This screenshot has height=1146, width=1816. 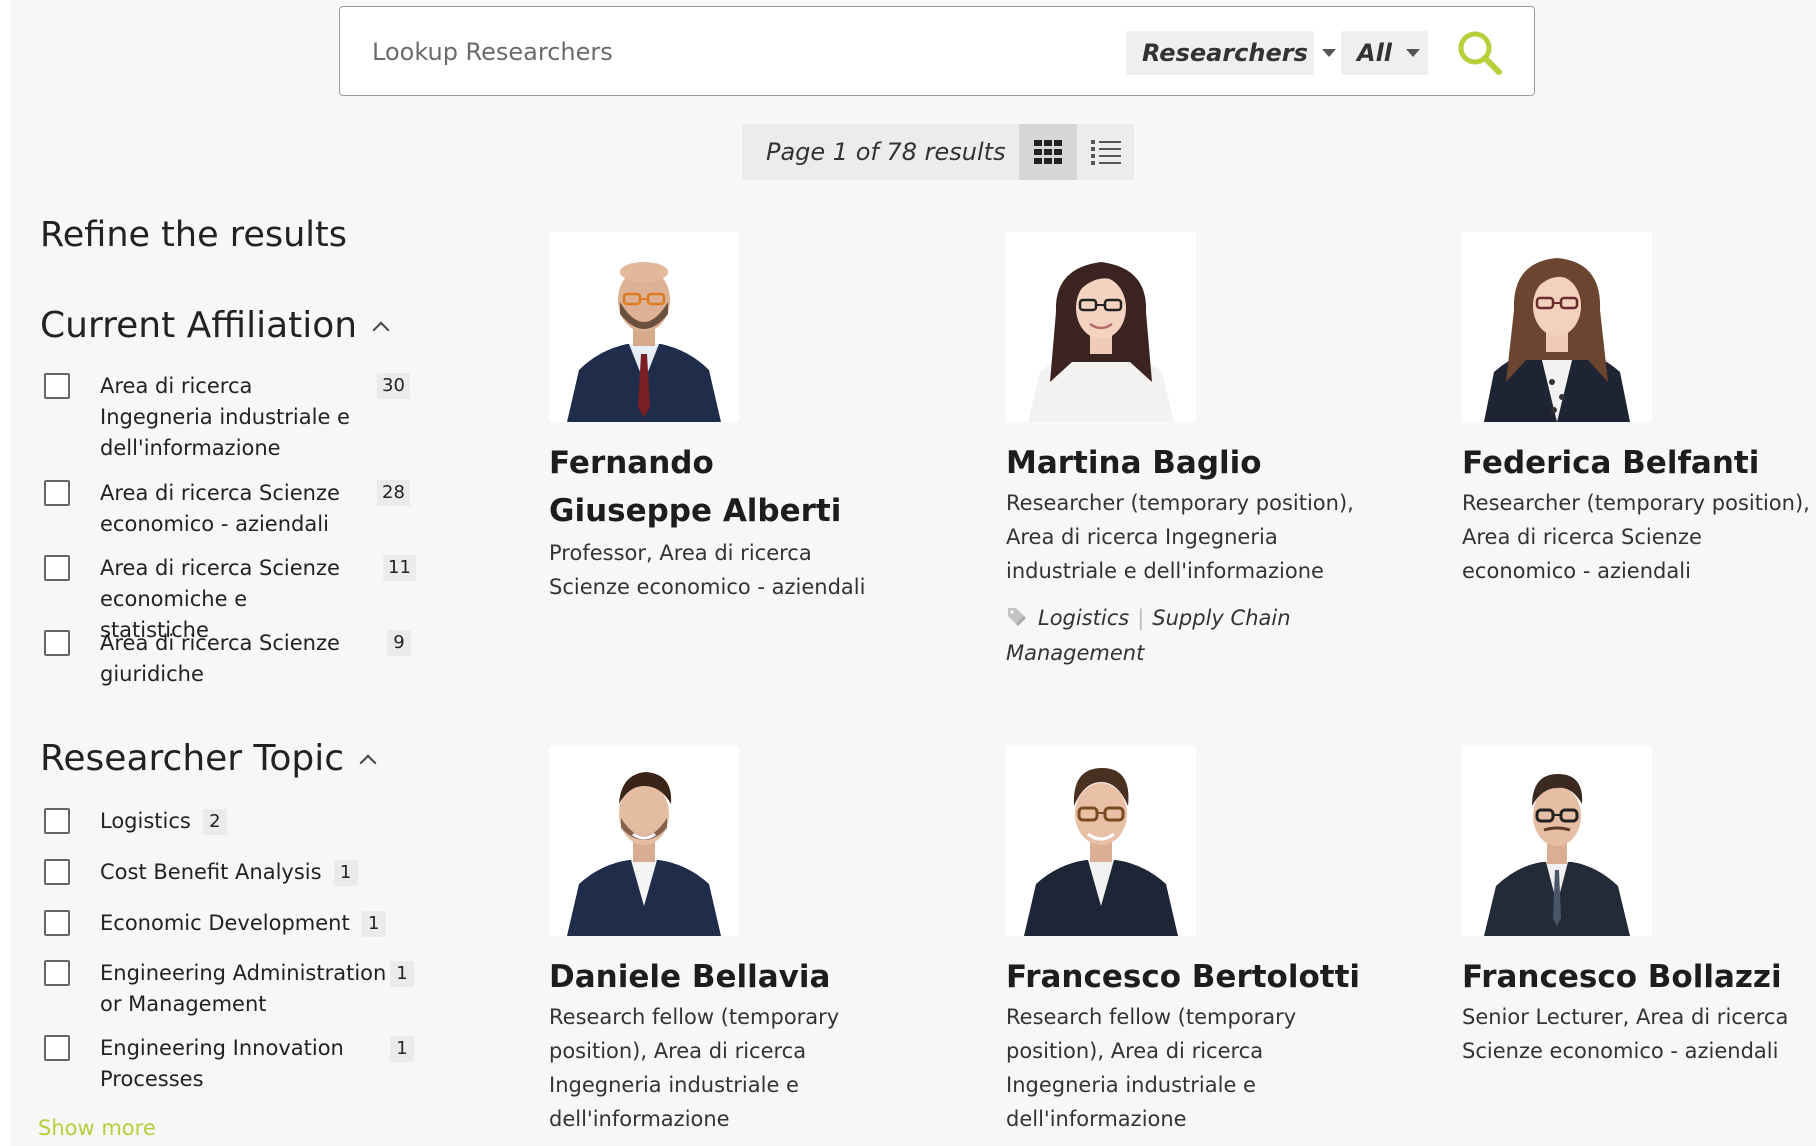 What do you see at coordinates (1632, 977) in the screenshot?
I see `researcher-name: Francesco Bollazzi` at bounding box center [1632, 977].